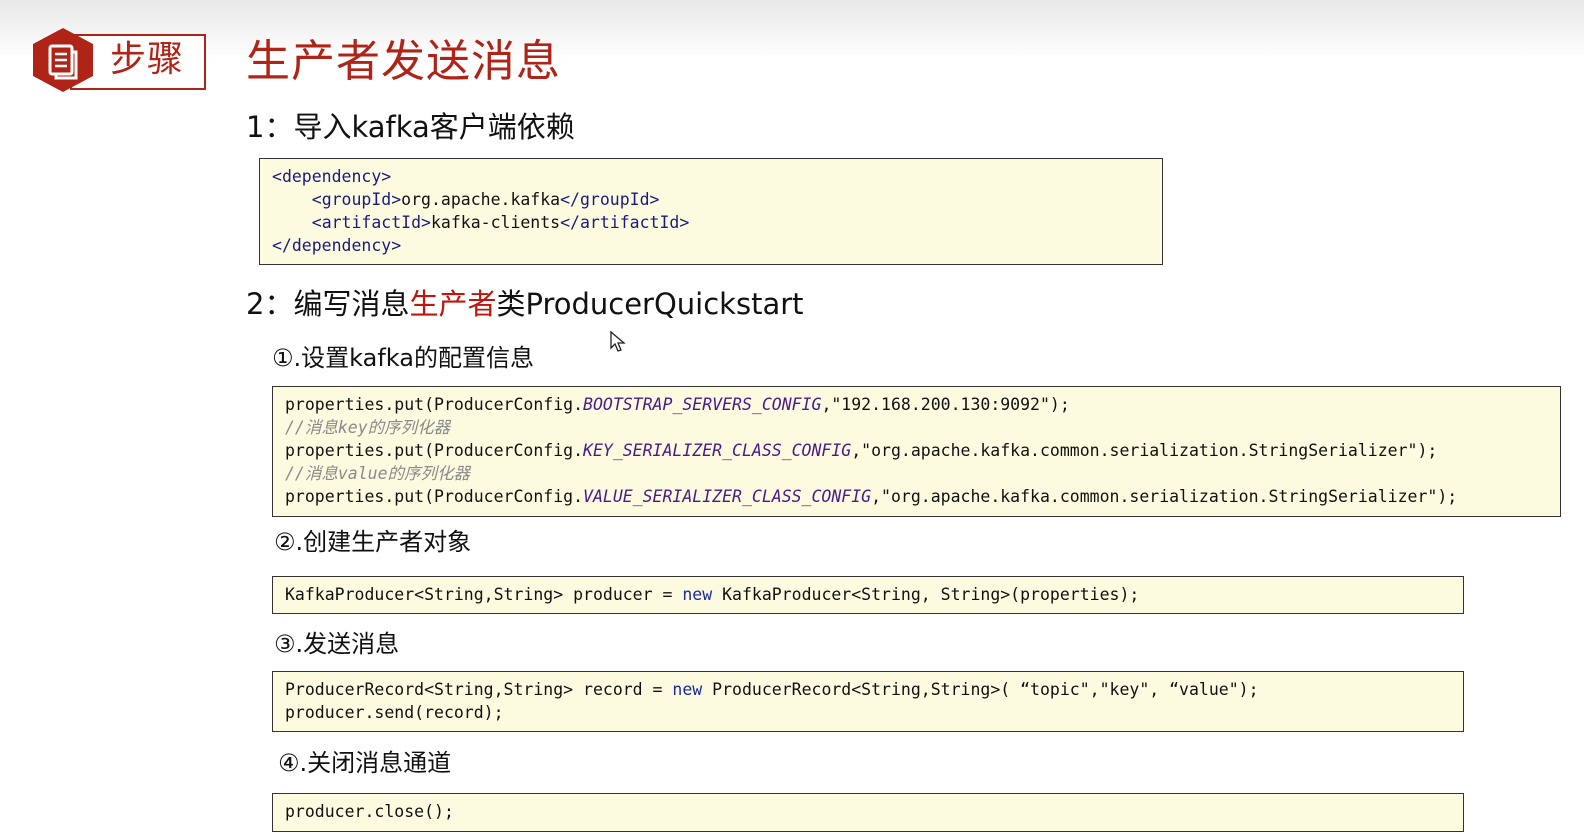 Image resolution: width=1584 pixels, height=840 pixels. Describe the element at coordinates (650, 304) in the screenshot. I see `step2-heading-suffix: 类ProducerQuickstart` at that location.